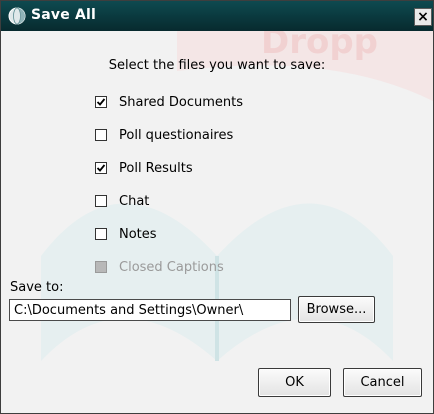 The height and width of the screenshot is (414, 434). What do you see at coordinates (171, 267) in the screenshot?
I see `checkbox-label: Closed Captions` at bounding box center [171, 267].